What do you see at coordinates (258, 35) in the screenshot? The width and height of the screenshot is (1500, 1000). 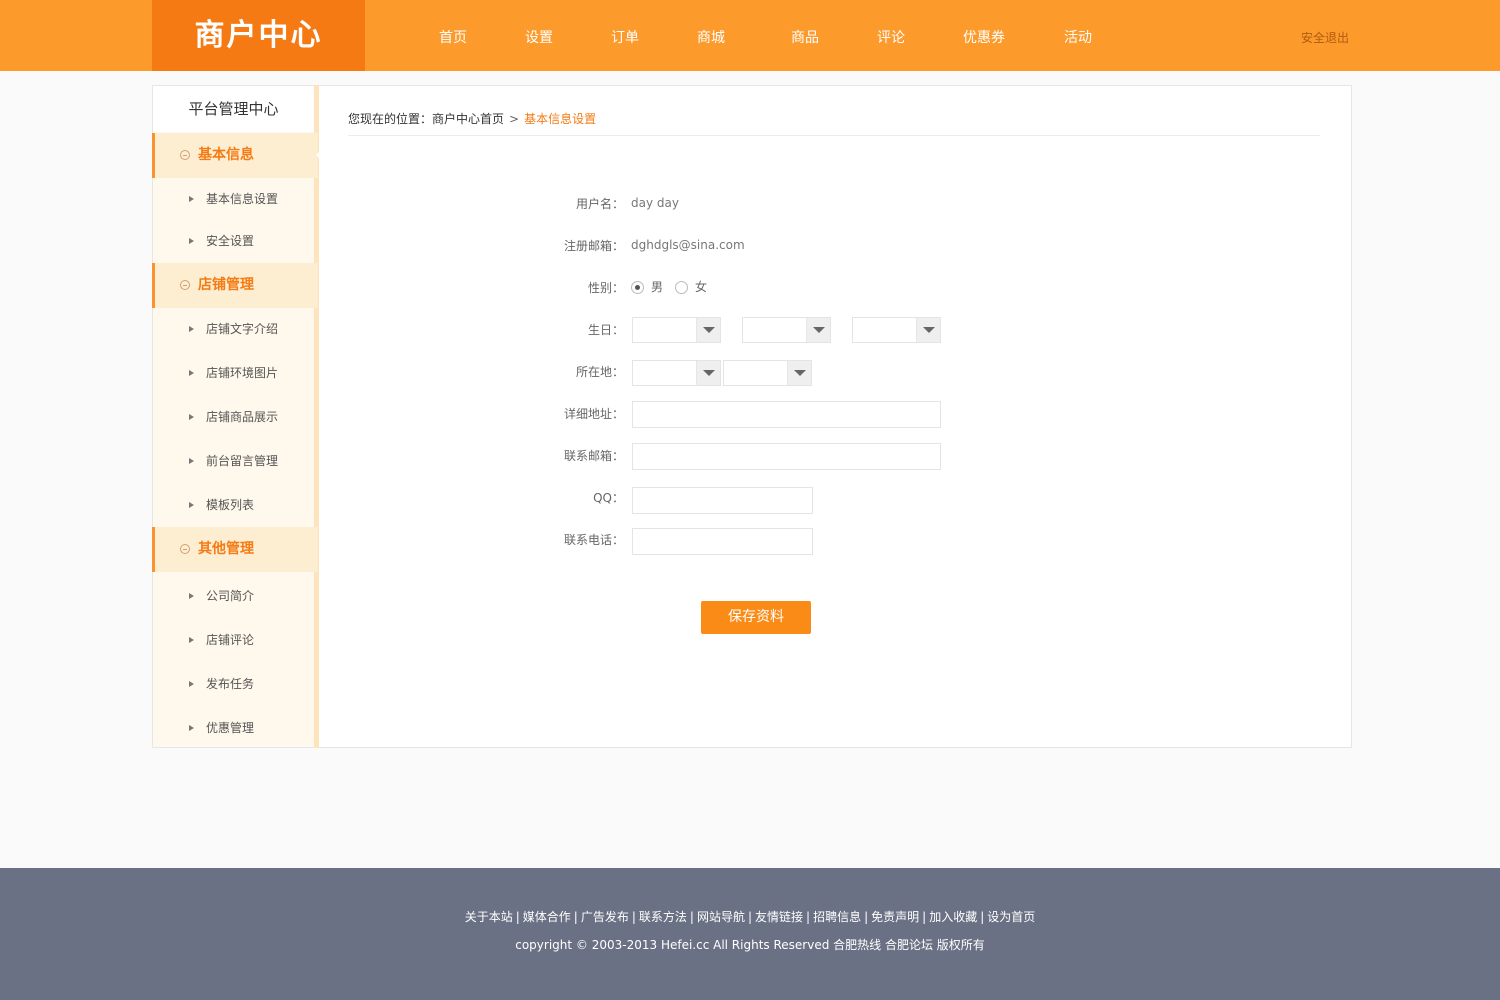 I see `site-logo: 商户中心` at bounding box center [258, 35].